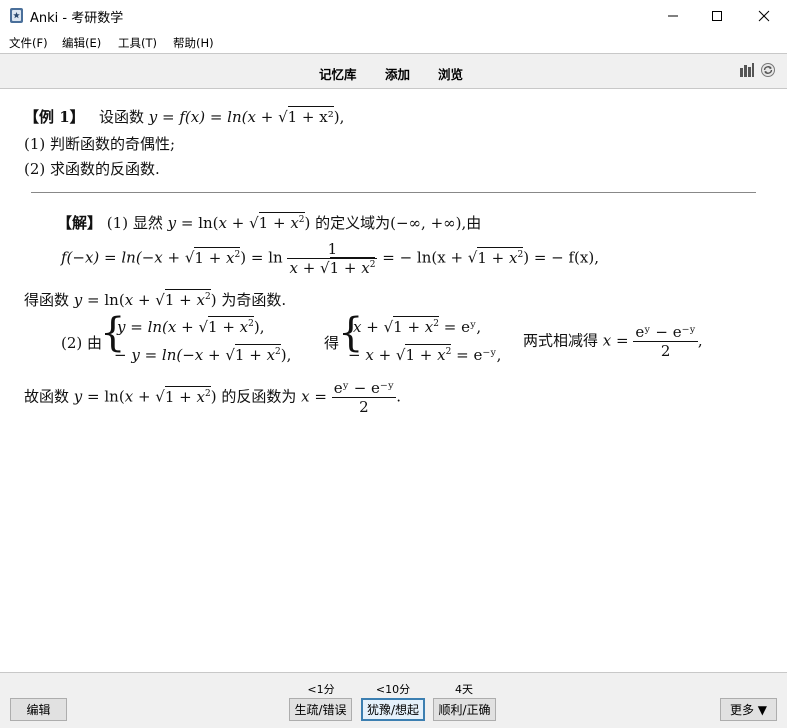 The width and height of the screenshot is (787, 728). What do you see at coordinates (261, 257) in the screenshot?
I see `answer-2-mid: ) = ln` at bounding box center [261, 257].